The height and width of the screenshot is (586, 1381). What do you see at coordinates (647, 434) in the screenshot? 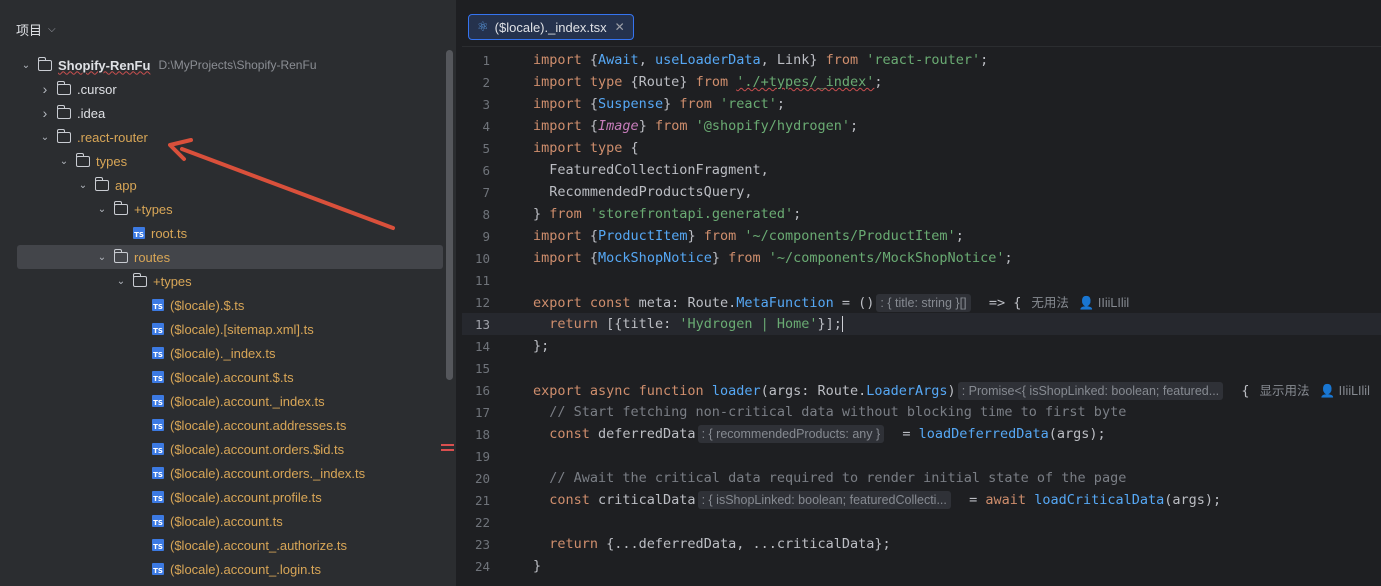
I see `code-token: deferredData` at bounding box center [647, 434].